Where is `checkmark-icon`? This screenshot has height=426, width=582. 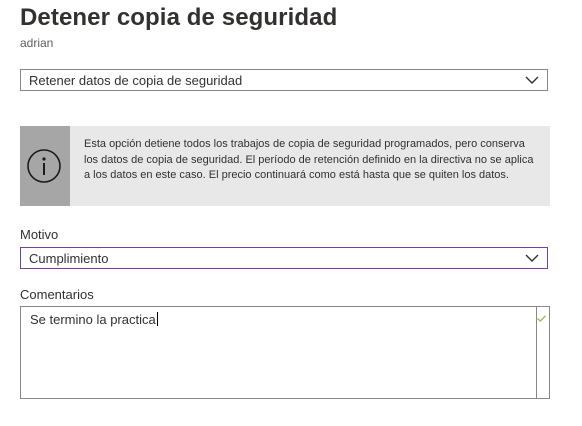 checkmark-icon is located at coordinates (541, 318).